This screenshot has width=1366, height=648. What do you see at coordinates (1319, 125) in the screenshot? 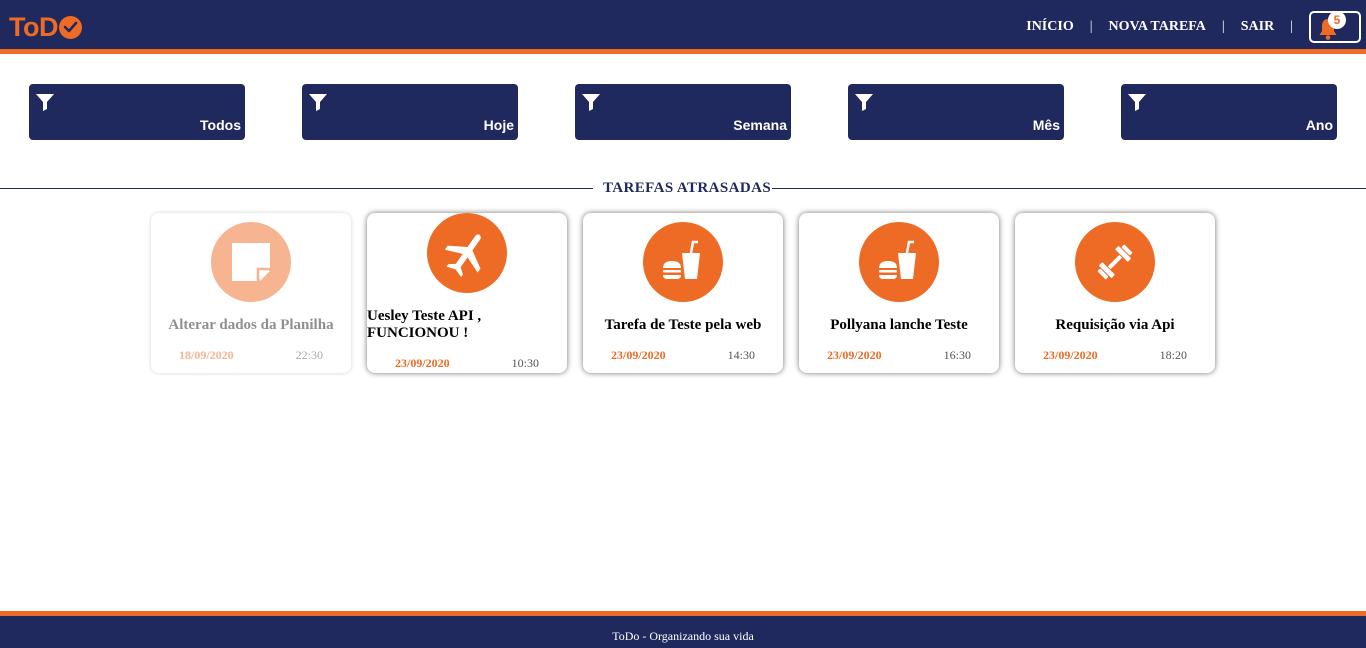
I see `filter-label: Ano` at bounding box center [1319, 125].